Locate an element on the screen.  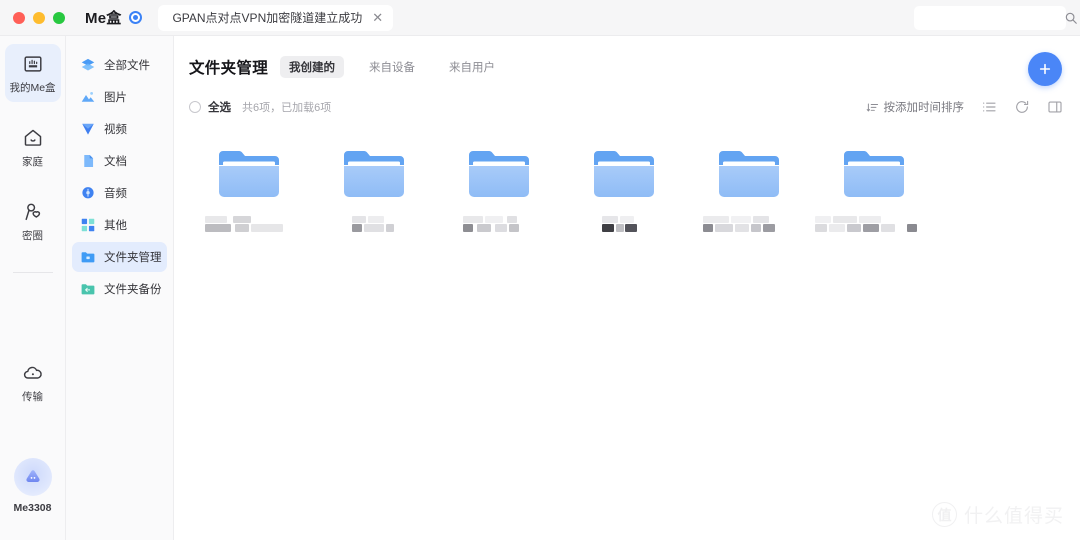
close-icon: ✕ is located at coordinates (377, 17).